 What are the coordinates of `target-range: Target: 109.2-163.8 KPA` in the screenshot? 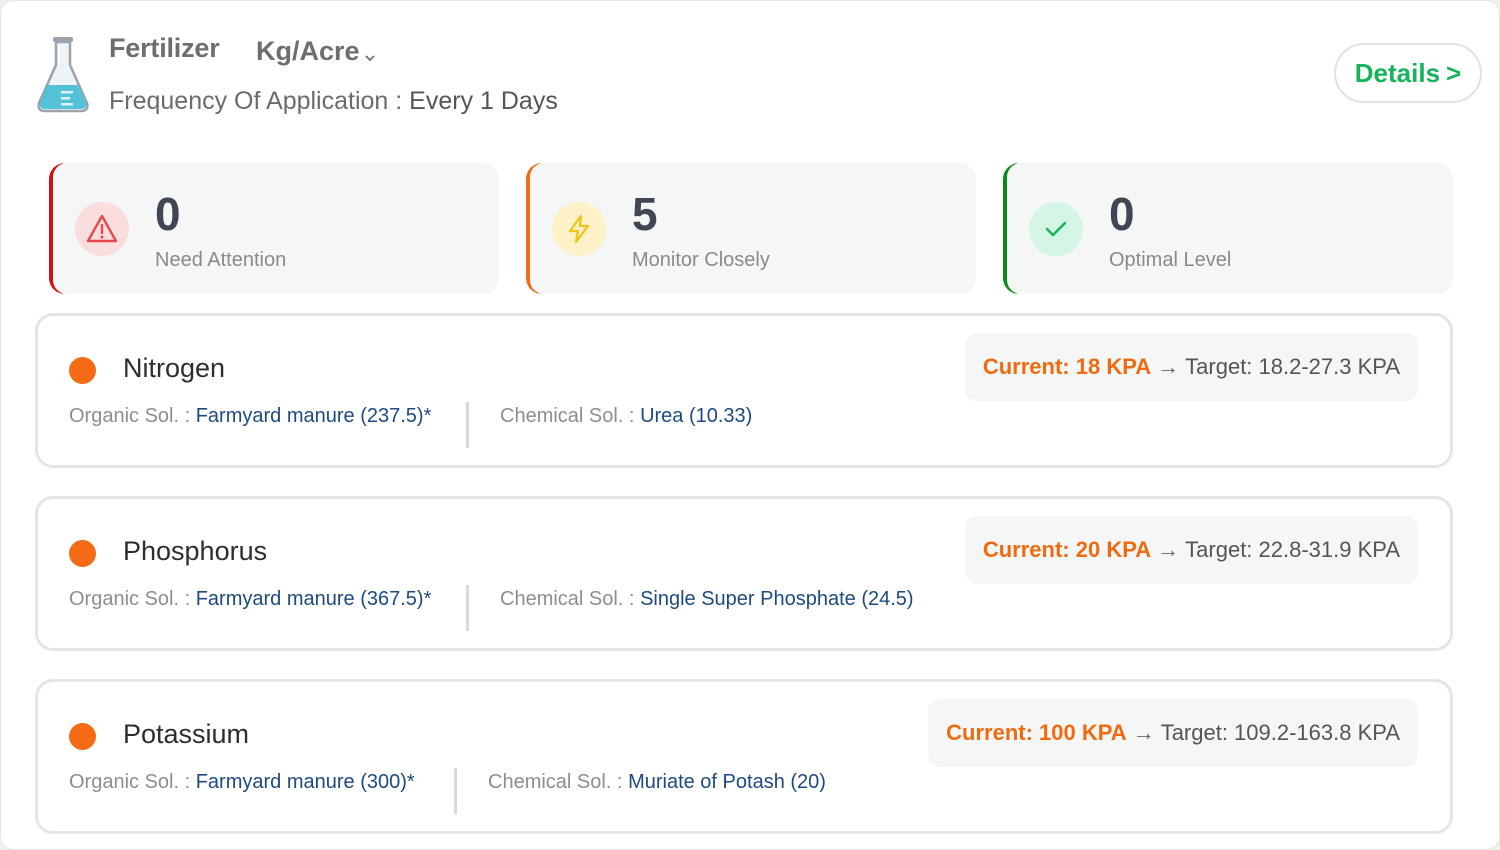 It's located at (1280, 732).